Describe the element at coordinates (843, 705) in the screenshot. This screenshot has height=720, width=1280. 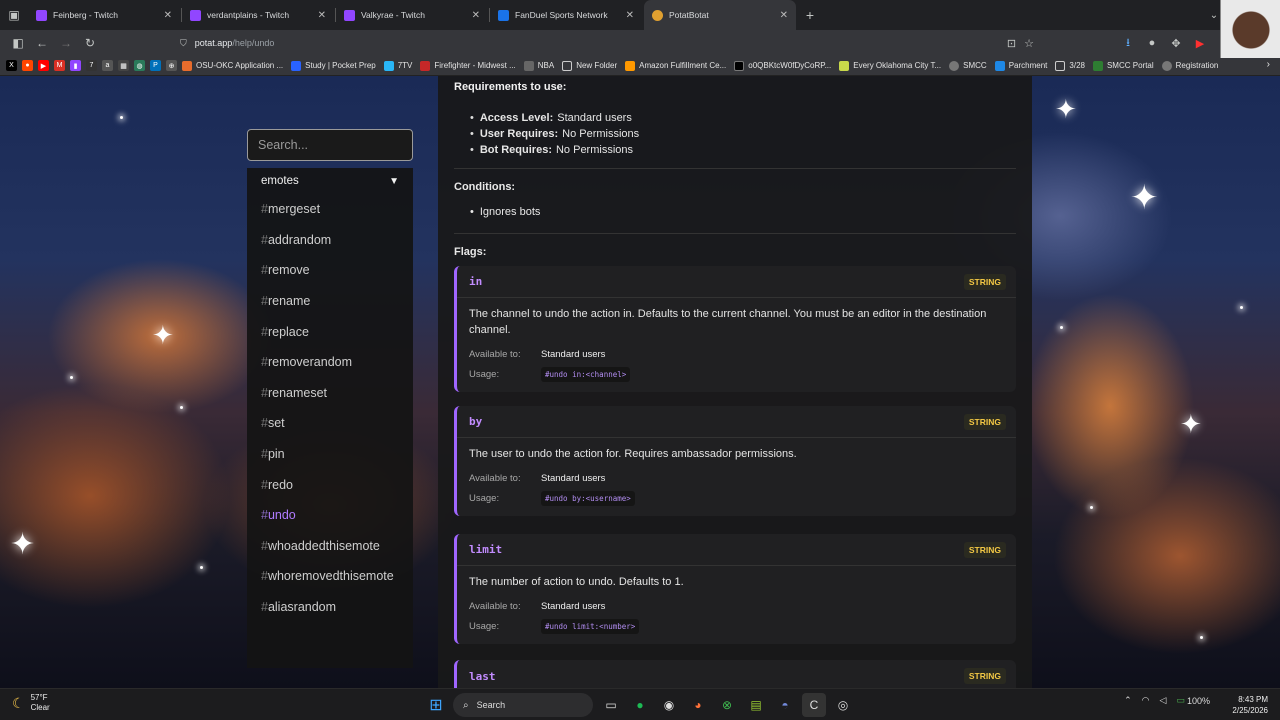
I see `obs-icon: ◎` at that location.